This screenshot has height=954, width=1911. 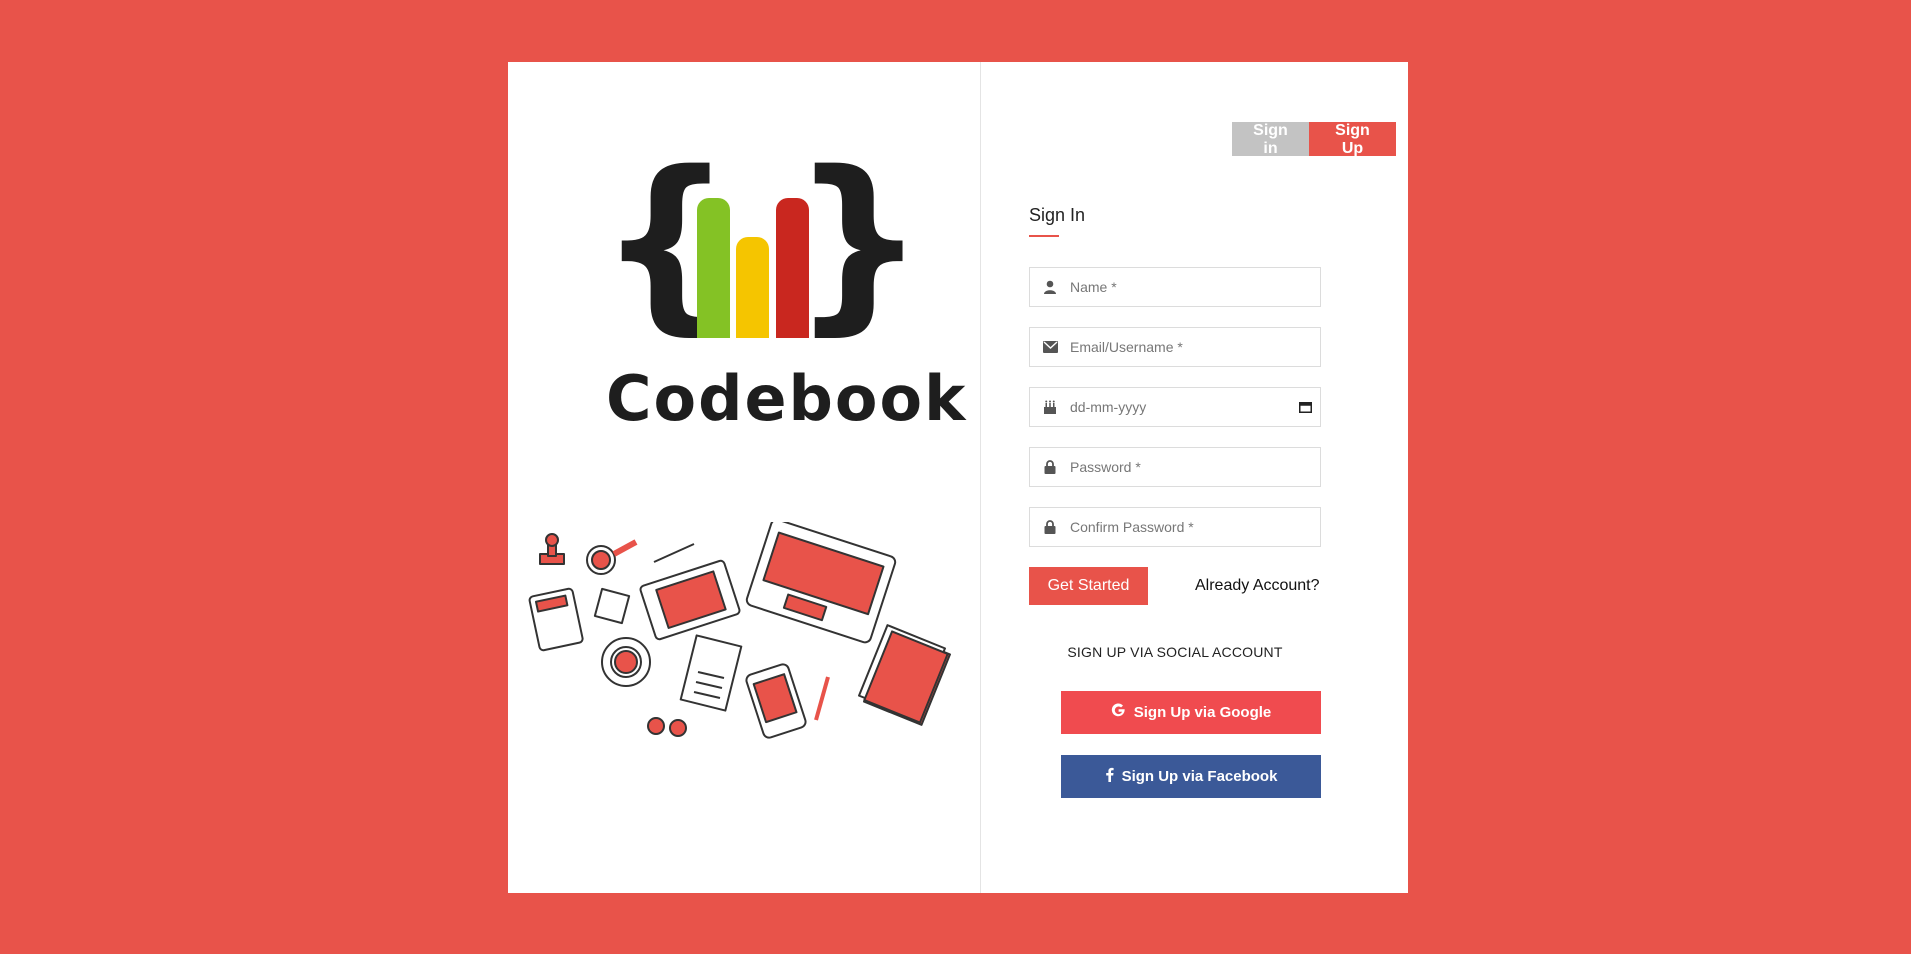 I want to click on google-signup-button: Sign Up via Google, so click(x=1191, y=712).